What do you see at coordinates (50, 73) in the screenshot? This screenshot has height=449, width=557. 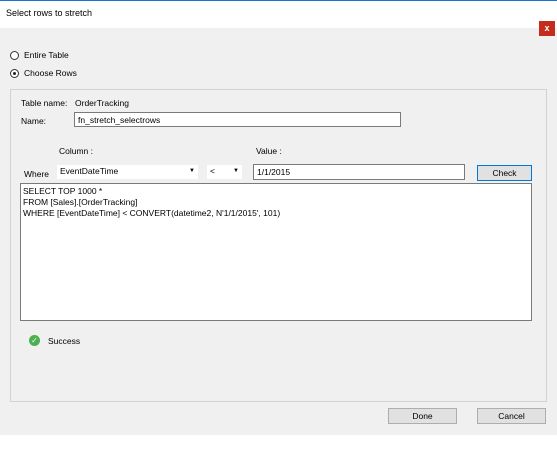 I see `choose-rows-label: Choose Rows` at bounding box center [50, 73].